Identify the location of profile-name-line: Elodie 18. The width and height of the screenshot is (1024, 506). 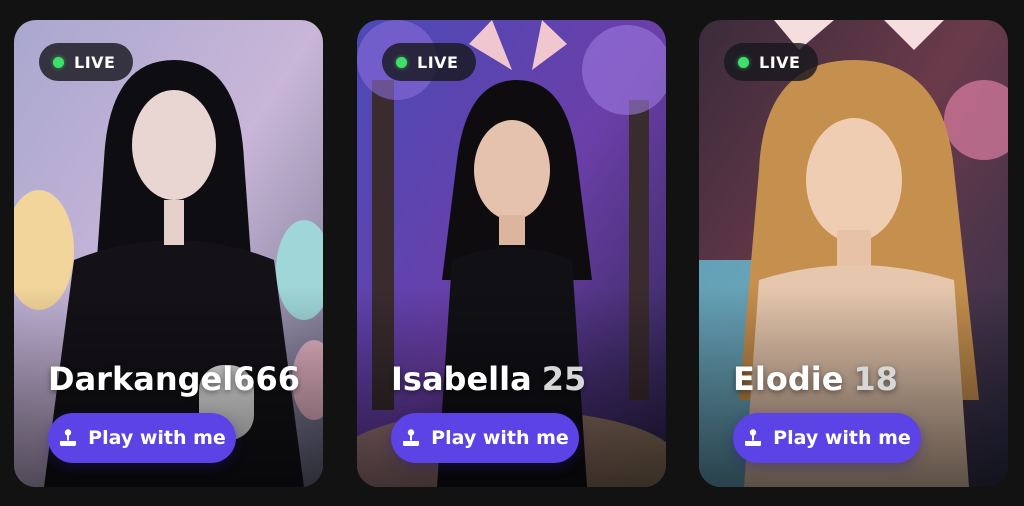
(815, 379).